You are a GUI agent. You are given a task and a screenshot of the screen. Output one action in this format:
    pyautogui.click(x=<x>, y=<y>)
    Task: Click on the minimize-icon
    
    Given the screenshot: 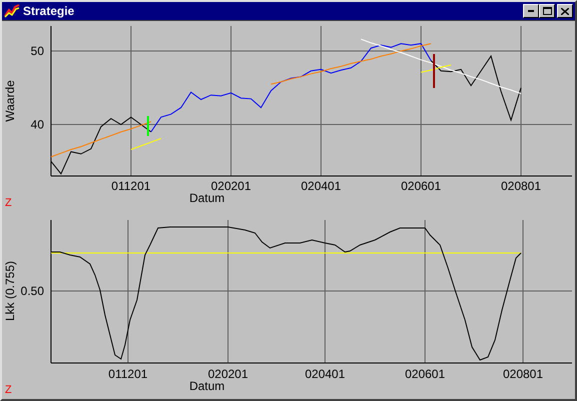 What is the action you would take?
    pyautogui.click(x=531, y=11)
    